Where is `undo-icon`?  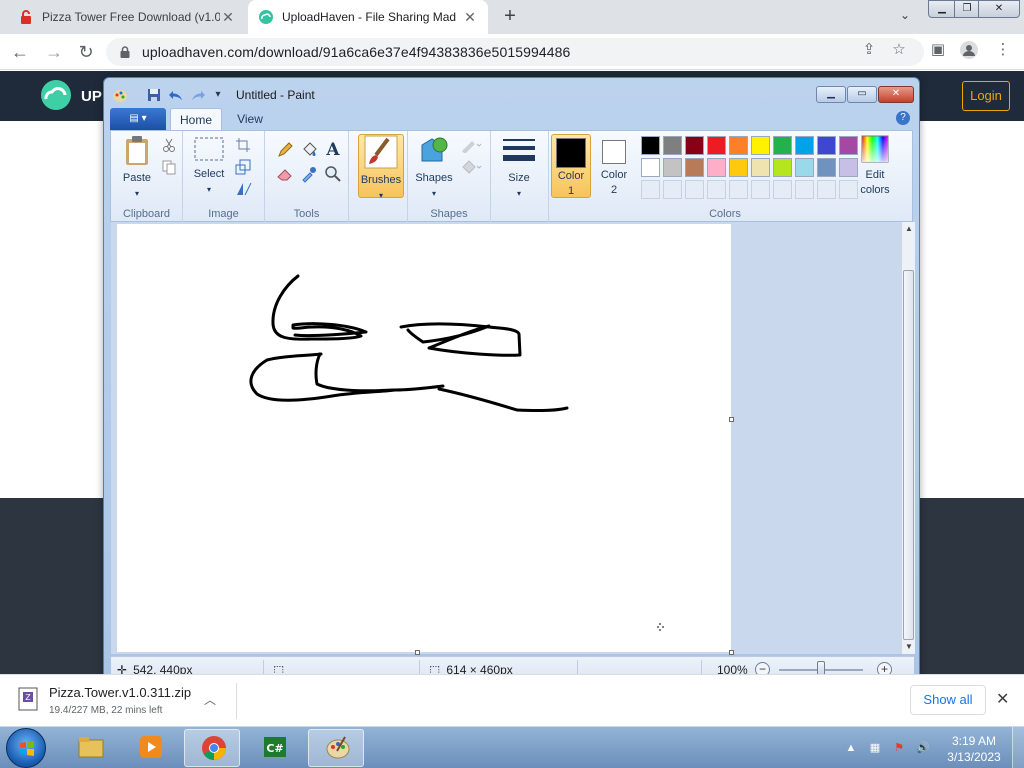 undo-icon is located at coordinates (176, 95).